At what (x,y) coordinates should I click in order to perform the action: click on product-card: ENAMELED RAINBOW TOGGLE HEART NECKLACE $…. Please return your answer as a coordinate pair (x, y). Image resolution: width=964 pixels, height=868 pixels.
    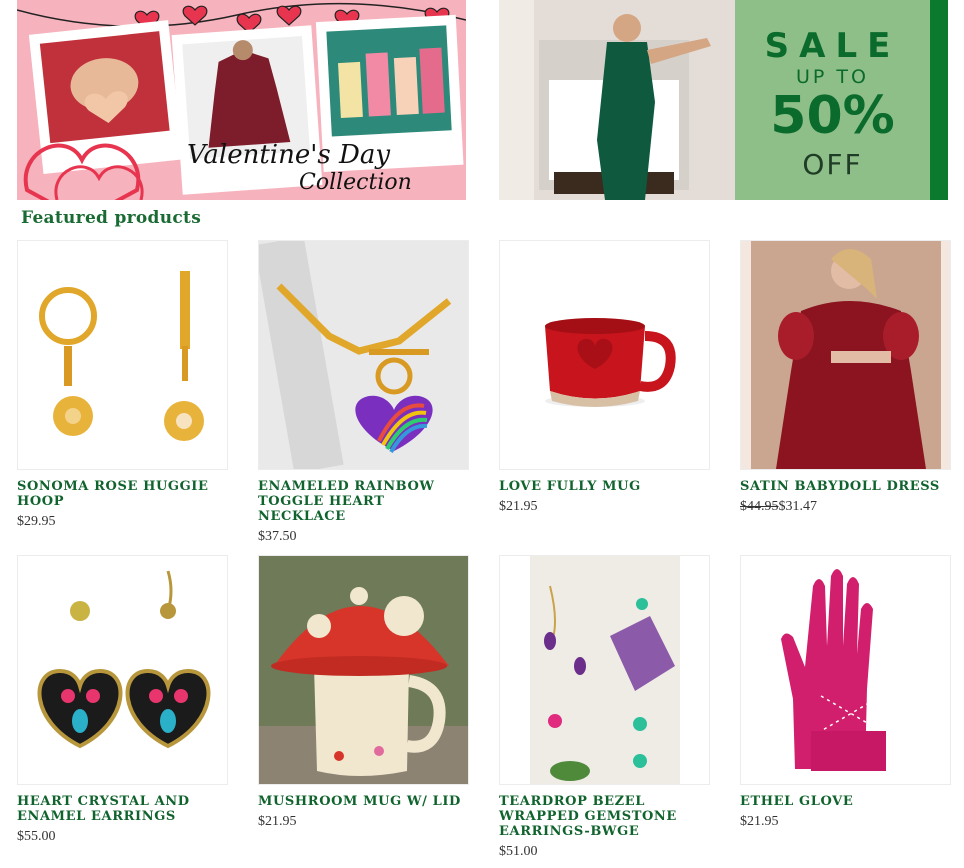
    Looking at the image, I should click on (363, 392).